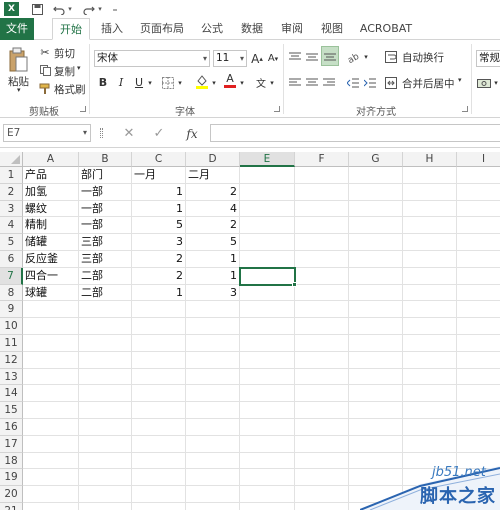  What do you see at coordinates (213, 494) in the screenshot?
I see `cell-d20` at bounding box center [213, 494].